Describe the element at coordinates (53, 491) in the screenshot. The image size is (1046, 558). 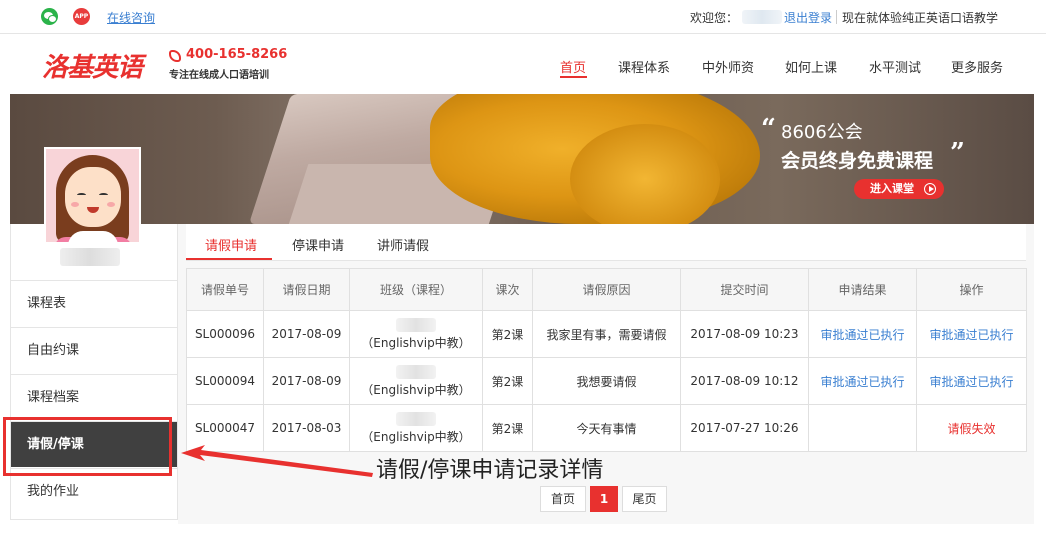
I see `sidebar-item-label: 我的作业` at that location.